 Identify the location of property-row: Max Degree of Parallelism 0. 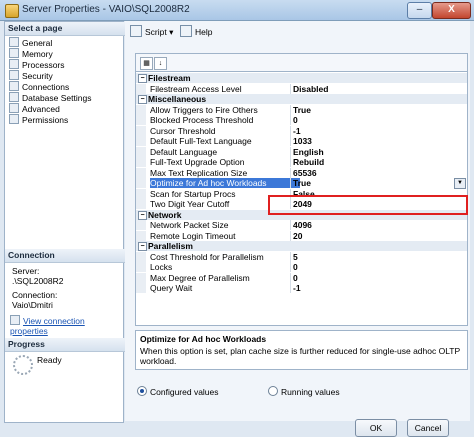
(301, 277).